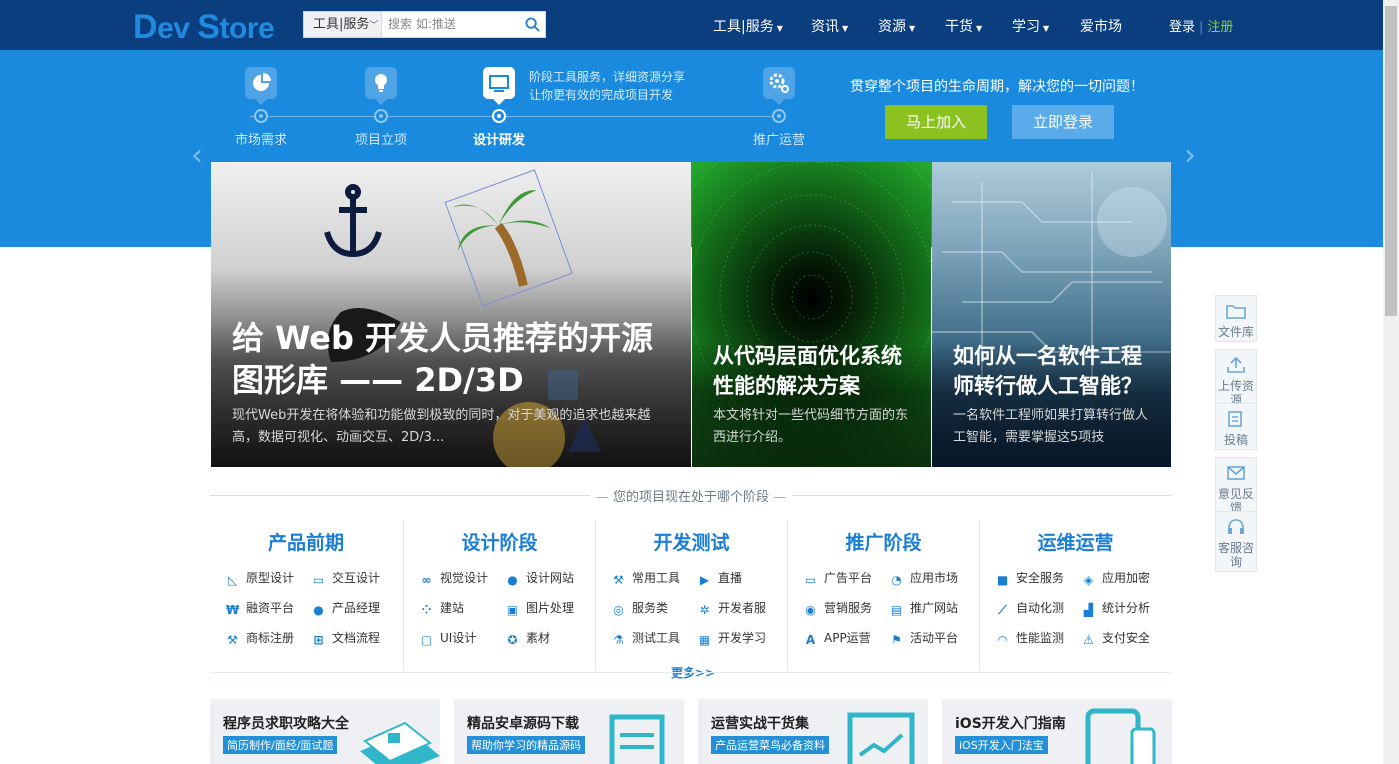 This screenshot has width=1399, height=764. What do you see at coordinates (1088, 580) in the screenshot?
I see `shield-icon: ◈` at bounding box center [1088, 580].